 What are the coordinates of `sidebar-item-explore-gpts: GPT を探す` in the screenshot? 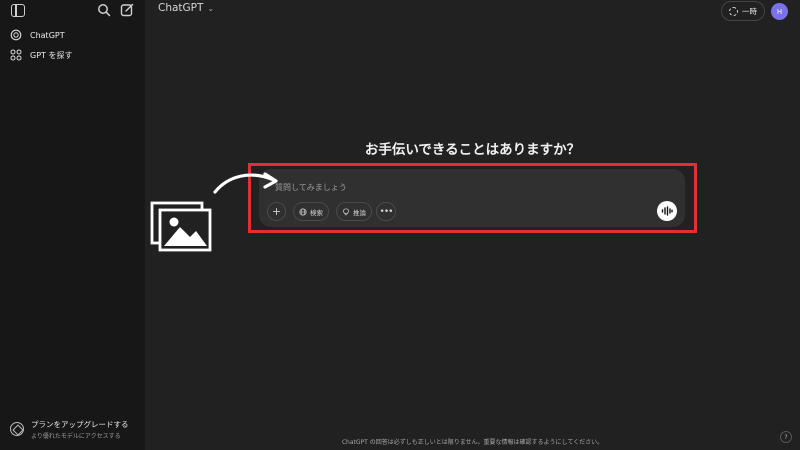 It's located at (41, 55).